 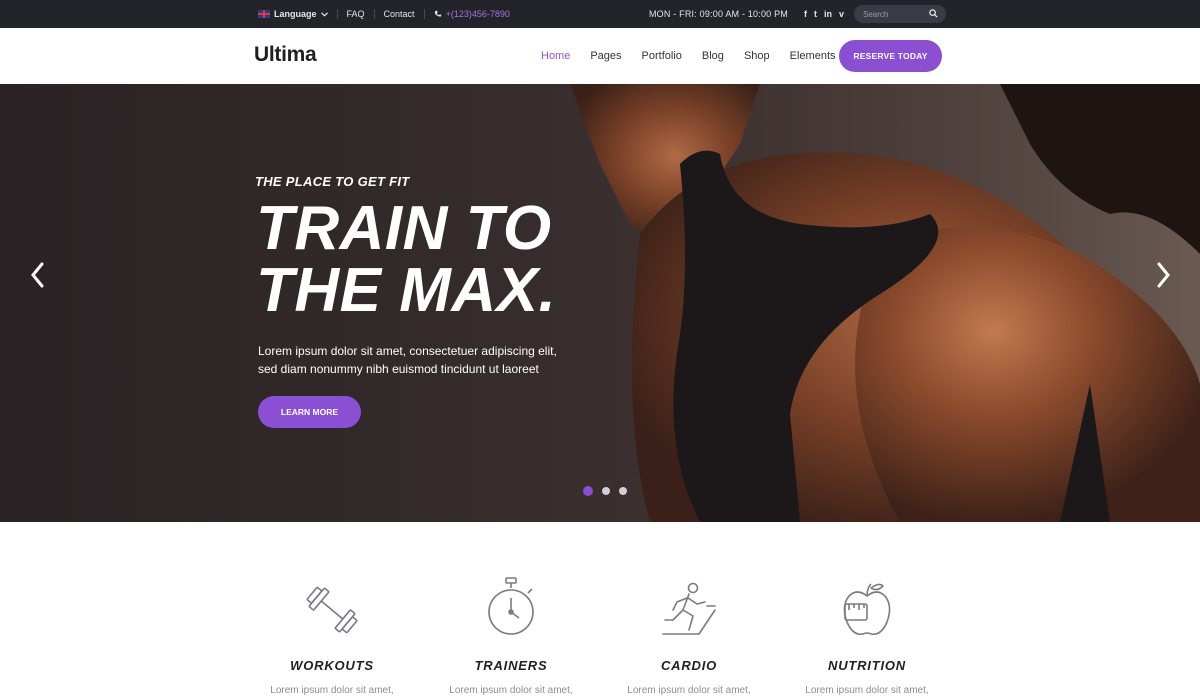 I want to click on facebook-icon: f, so click(x=805, y=14).